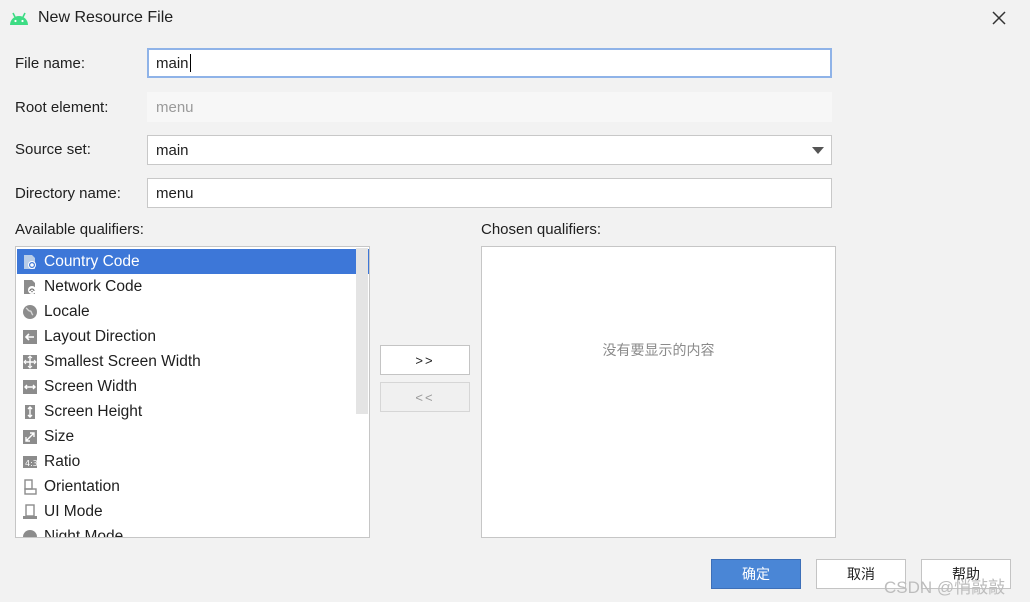 Image resolution: width=1030 pixels, height=602 pixels. What do you see at coordinates (92, 261) in the screenshot?
I see `list-item-label: Country Code` at bounding box center [92, 261].